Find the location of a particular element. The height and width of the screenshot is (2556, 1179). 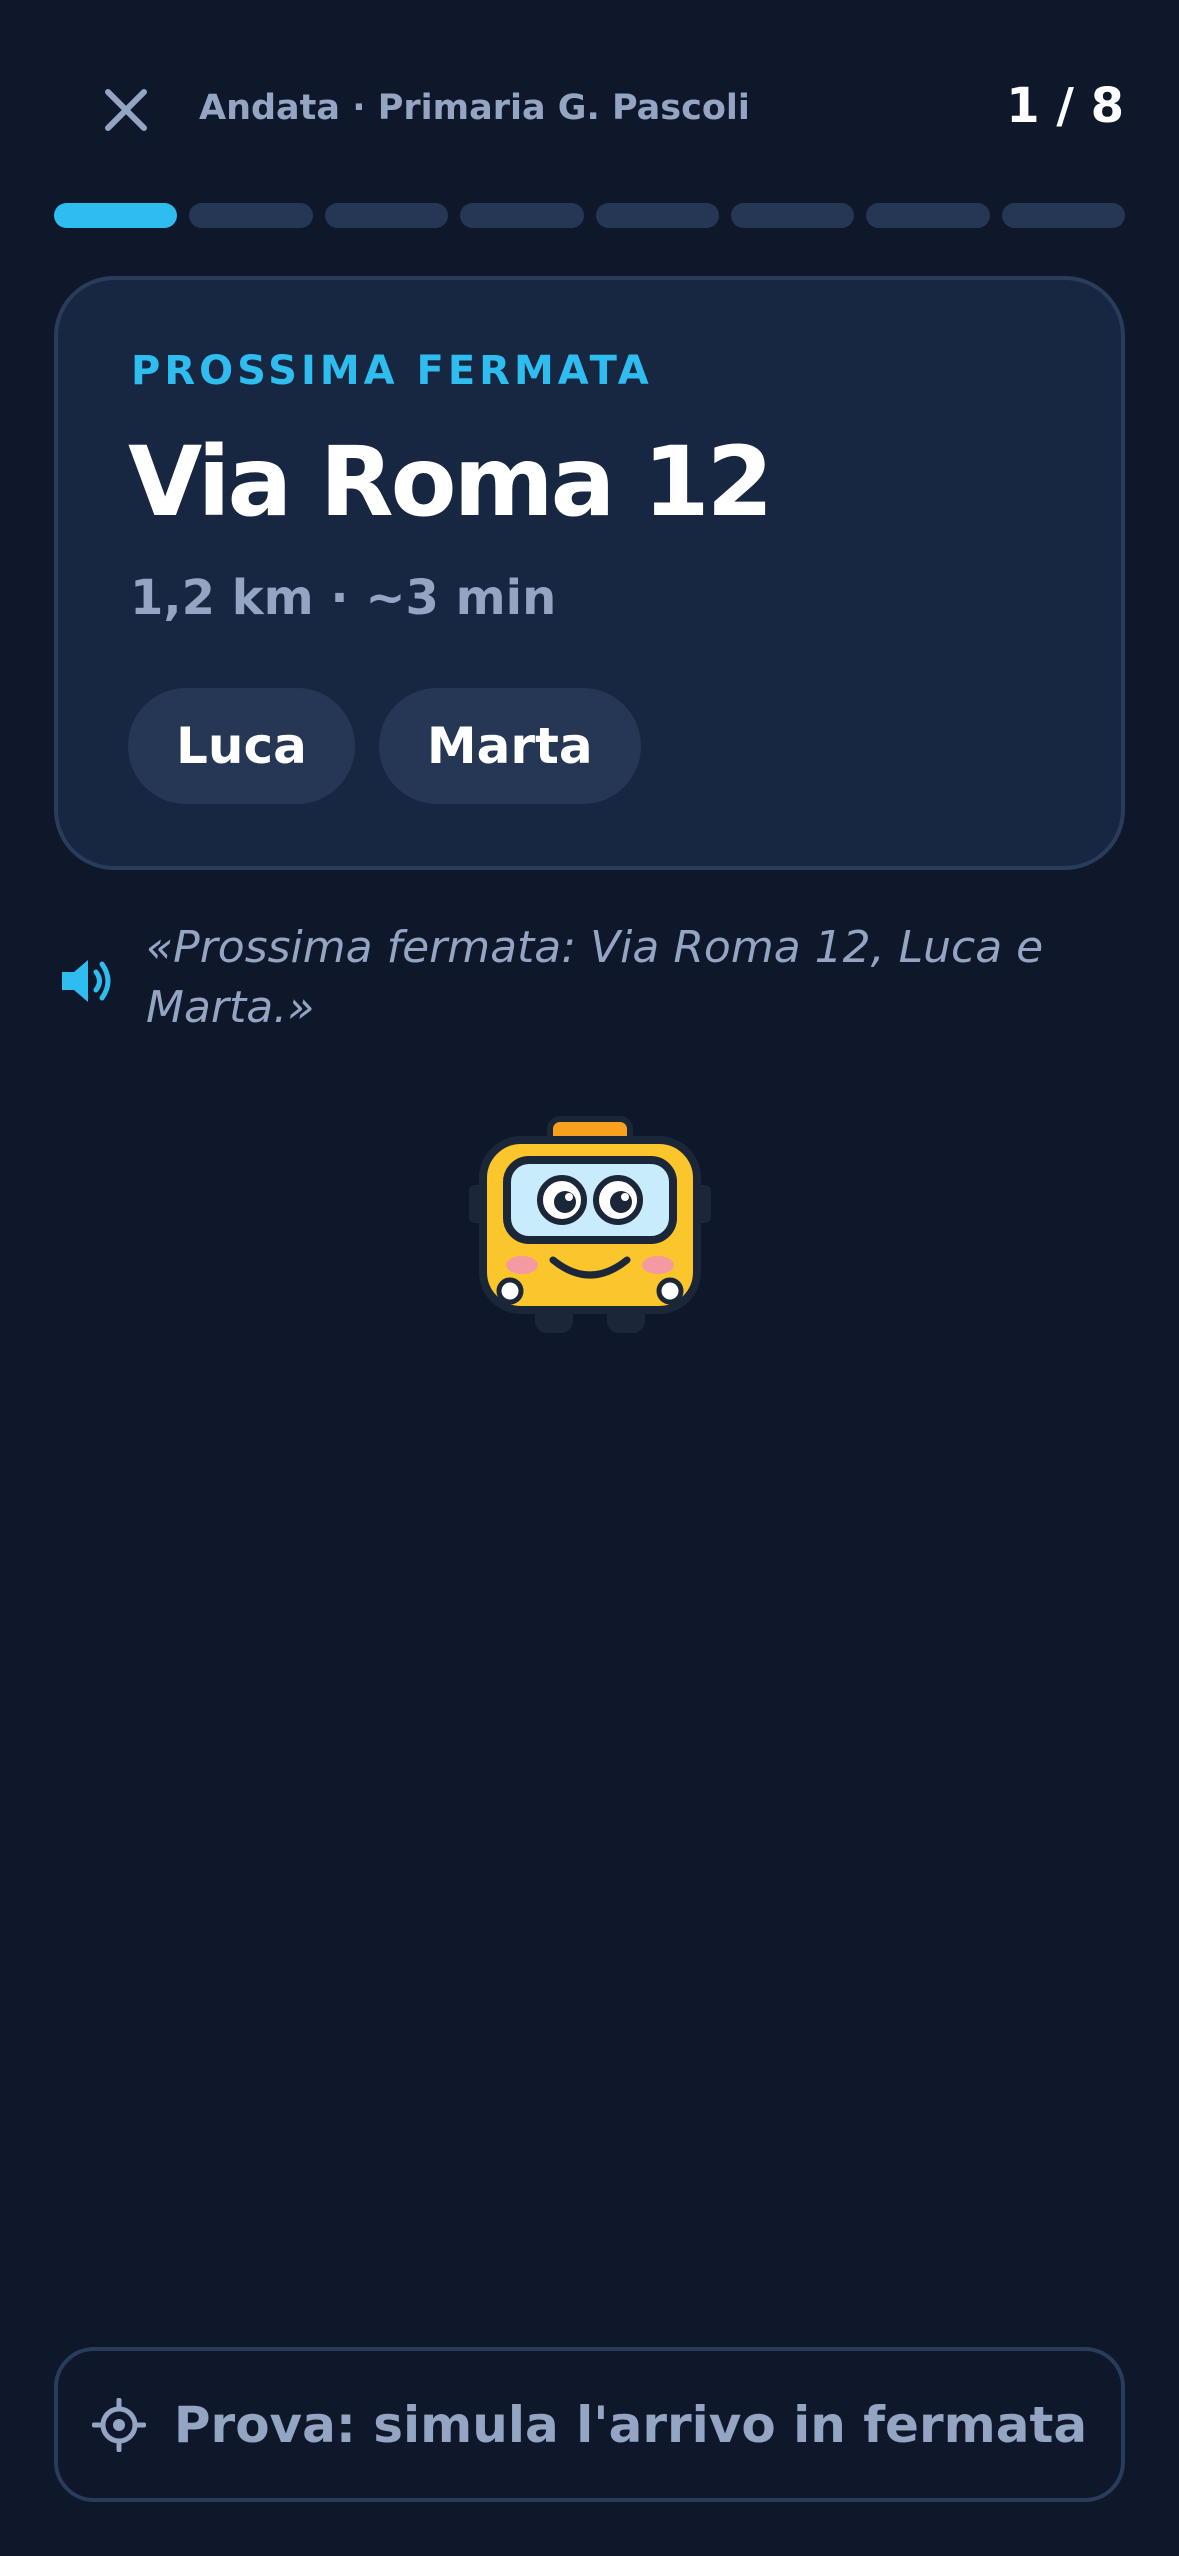

stop-distance-eta: 1,2 km · ~3 min is located at coordinates (343, 598).